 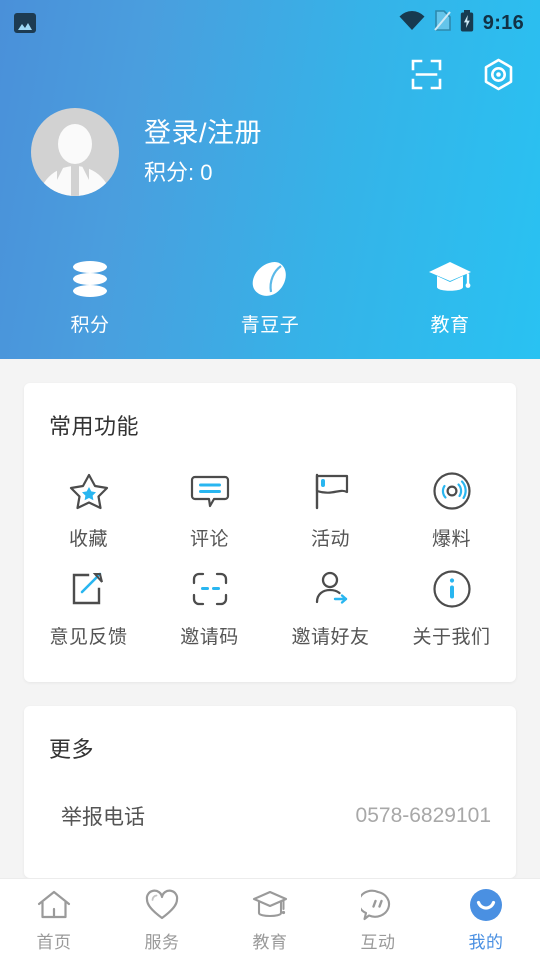 What do you see at coordinates (203, 133) in the screenshot?
I see `login-register-link: 登录/注册` at bounding box center [203, 133].